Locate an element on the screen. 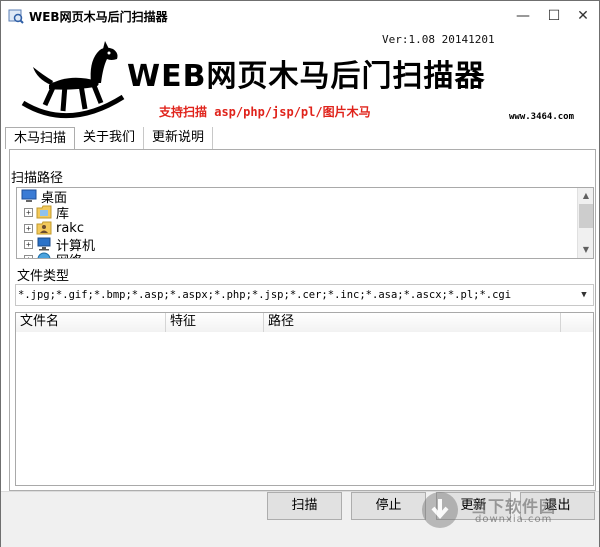 The width and height of the screenshot is (600, 547). column-filler is located at coordinates (577, 322).